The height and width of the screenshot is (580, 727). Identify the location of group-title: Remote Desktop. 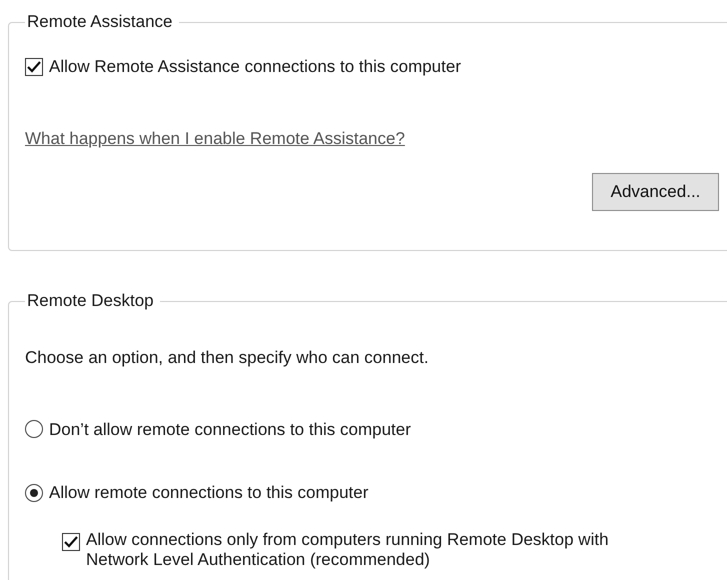
(90, 301).